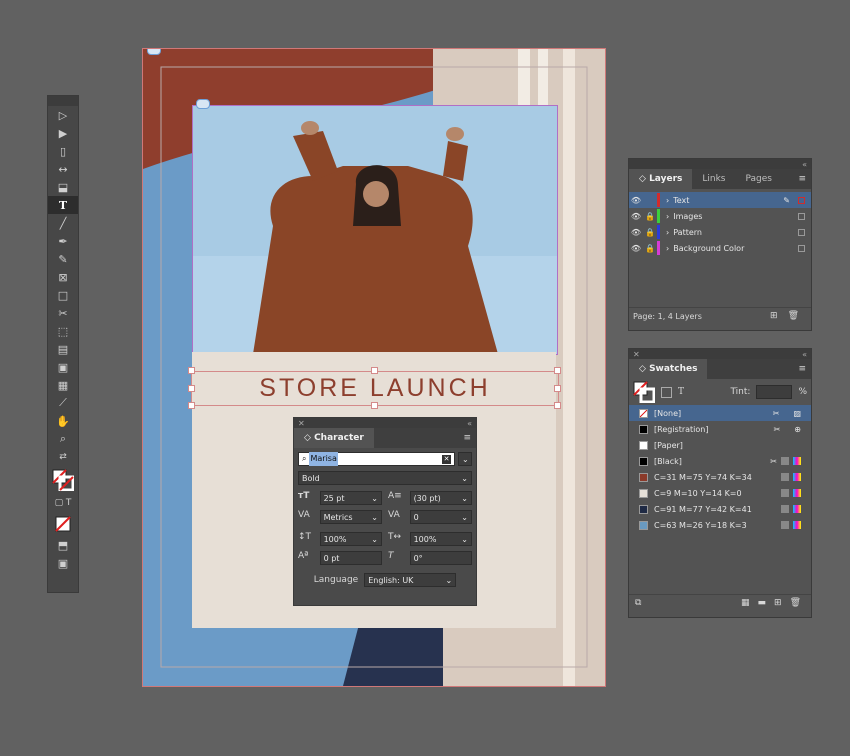  Describe the element at coordinates (334, 438) in the screenshot. I see `tab-character: ◇ Character` at that location.